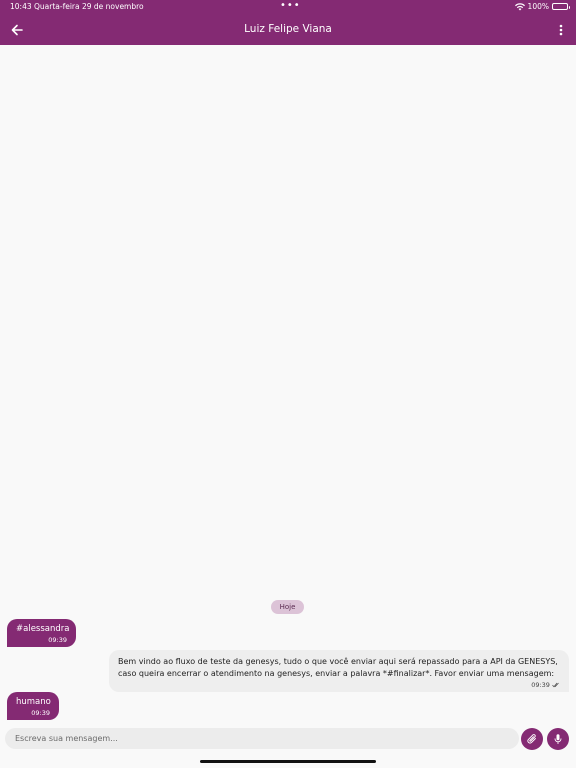  Describe the element at coordinates (21, 6) in the screenshot. I see `status-time: 10:43` at that location.